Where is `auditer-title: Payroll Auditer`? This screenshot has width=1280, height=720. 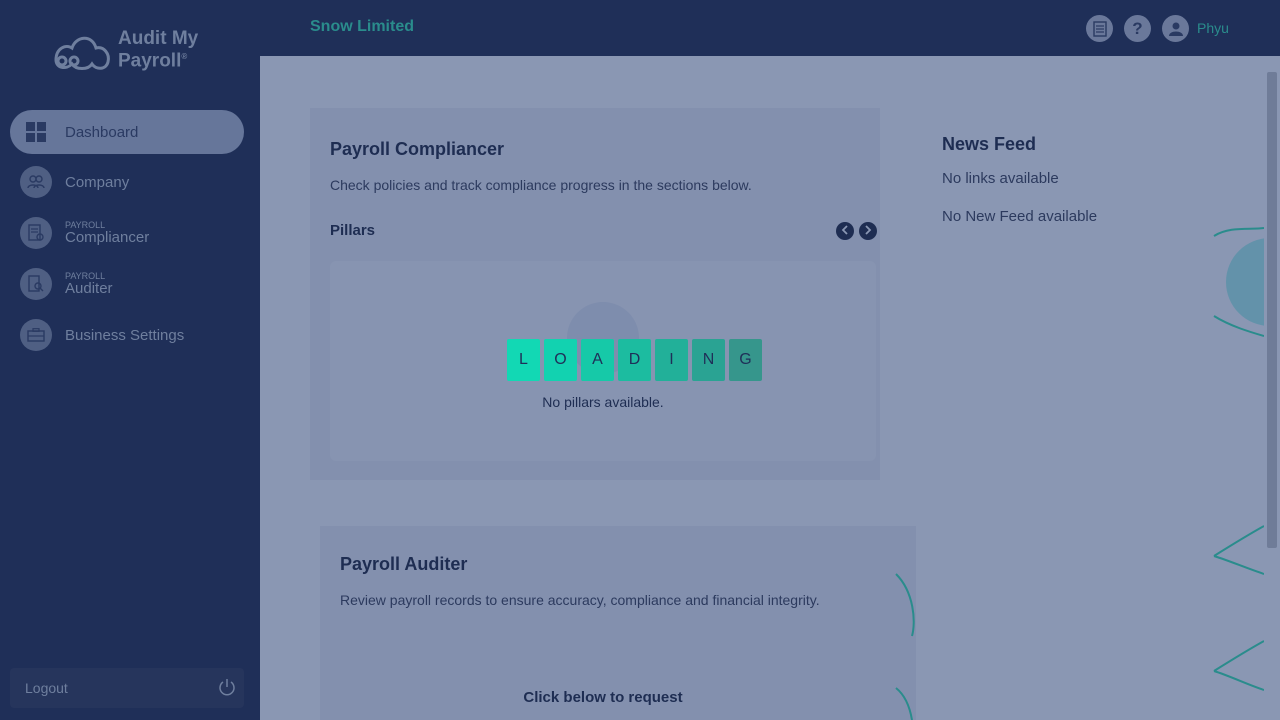
auditer-title: Payroll Auditer is located at coordinates (404, 564).